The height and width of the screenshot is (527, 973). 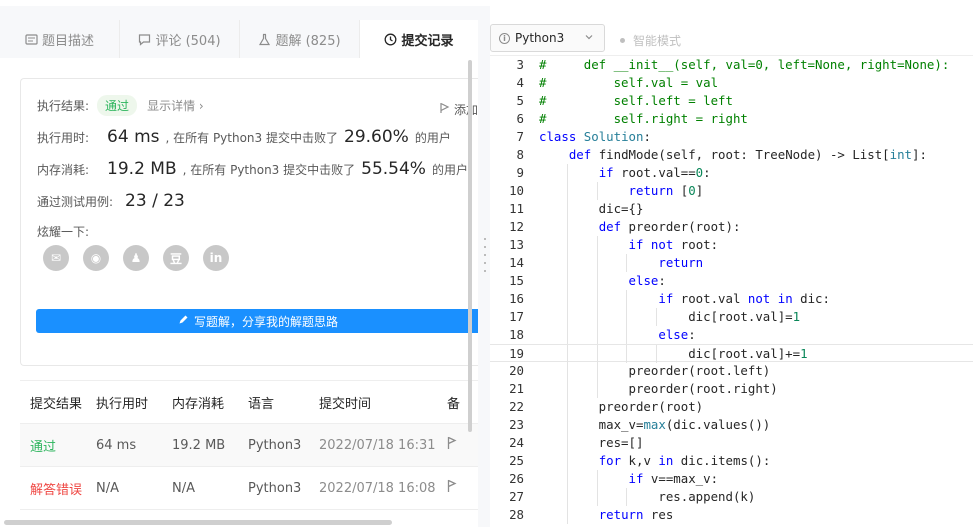 What do you see at coordinates (731, 443) in the screenshot?
I see `code-line: 24 res=[]` at bounding box center [731, 443].